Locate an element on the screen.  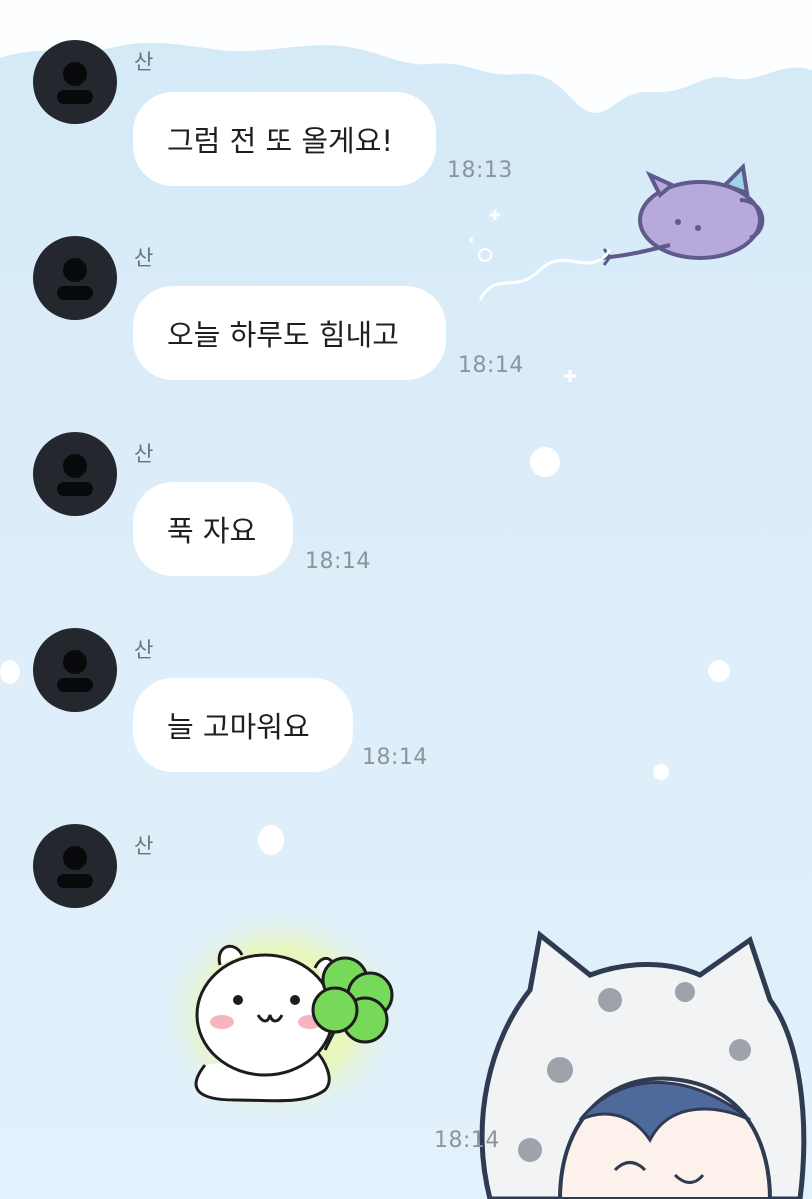
hamster-with-clover-sticker is located at coordinates (280, 1010).